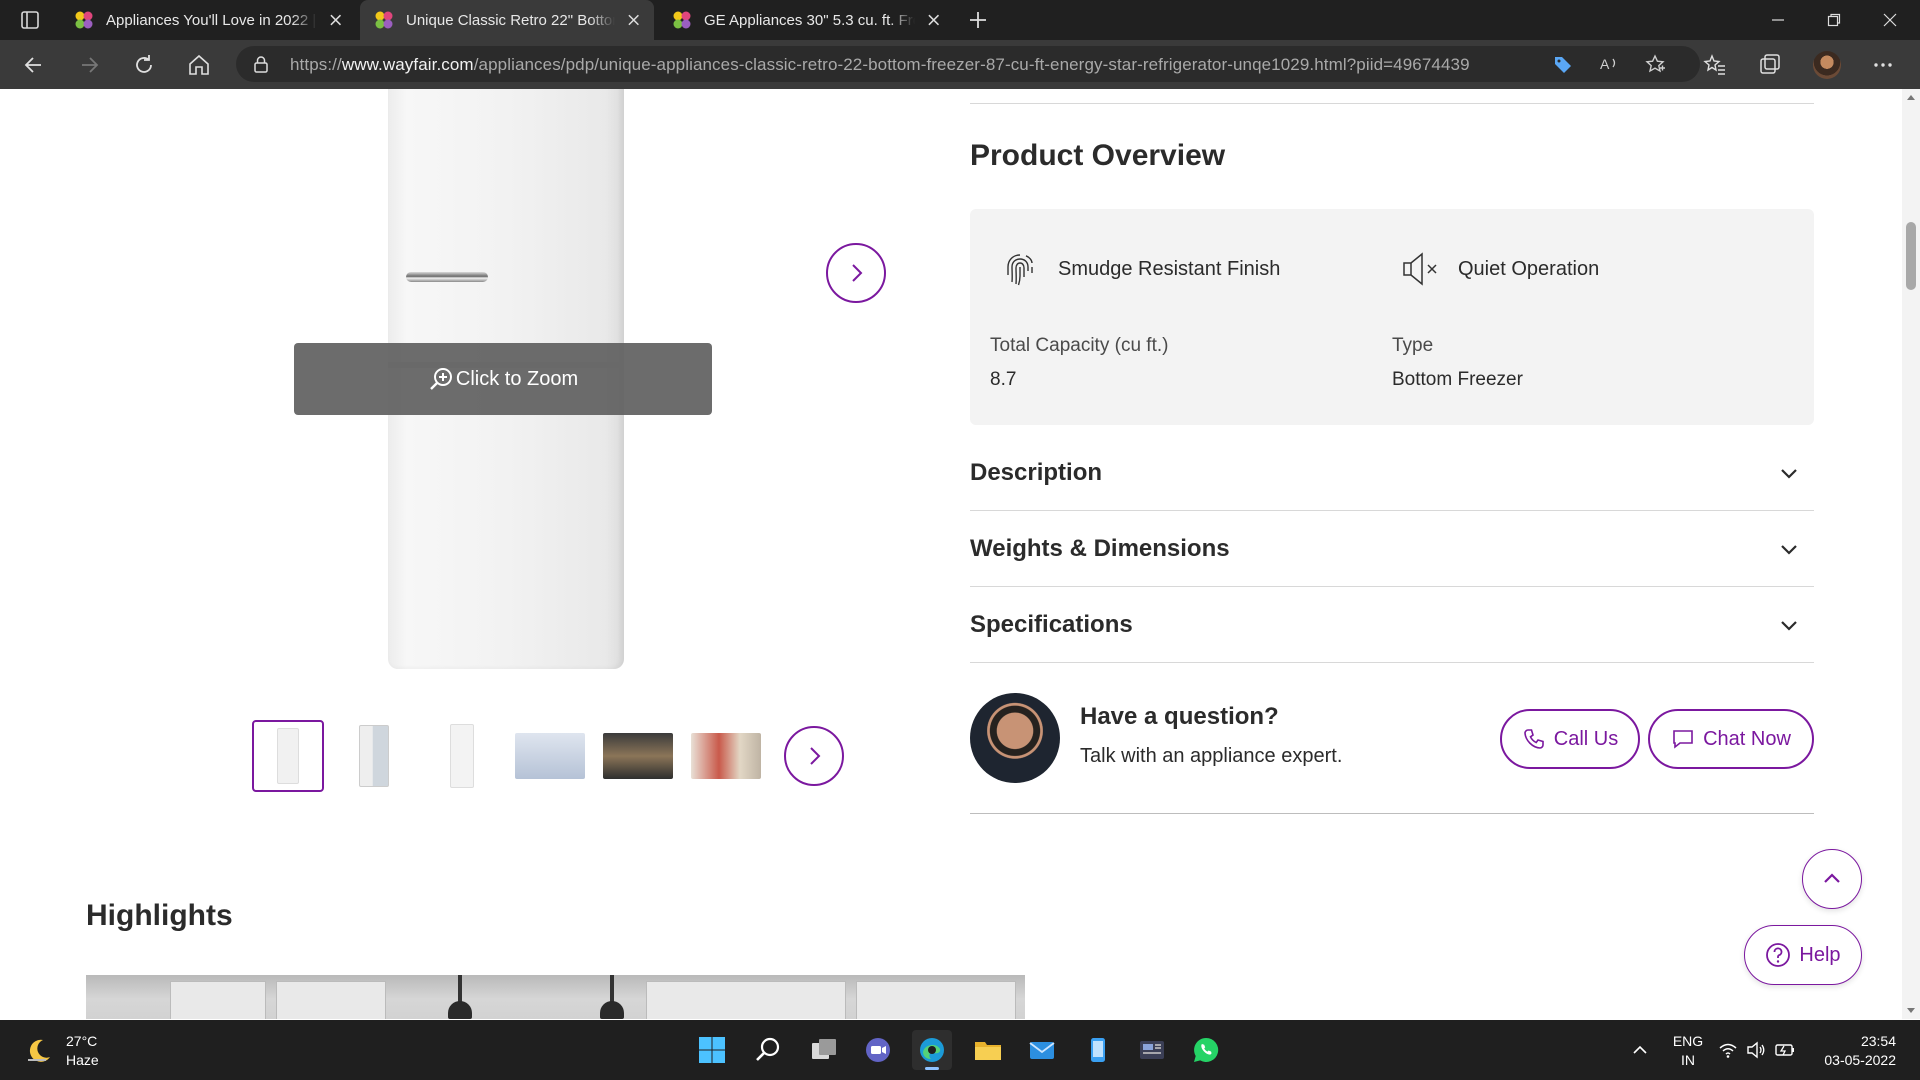  I want to click on feature-quiet-operation: Quiet Operation, so click(1499, 269).